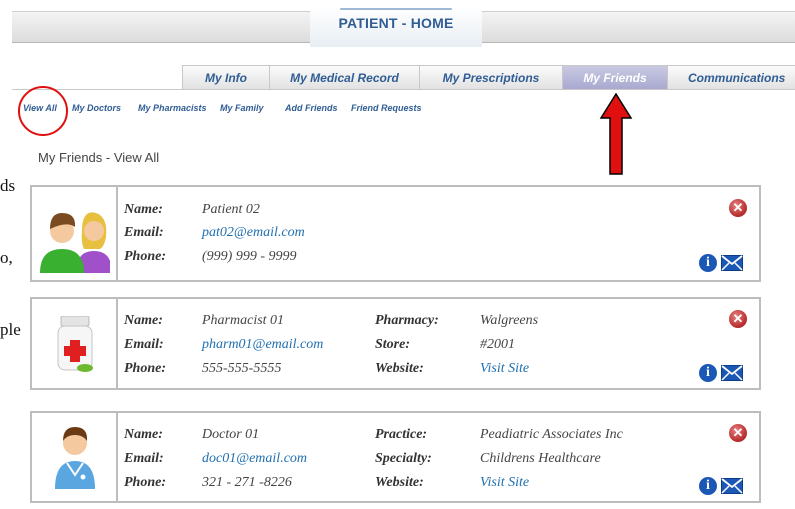 This screenshot has width=795, height=509. What do you see at coordinates (311, 108) in the screenshot?
I see `subnav-add-friends: Add Friends` at bounding box center [311, 108].